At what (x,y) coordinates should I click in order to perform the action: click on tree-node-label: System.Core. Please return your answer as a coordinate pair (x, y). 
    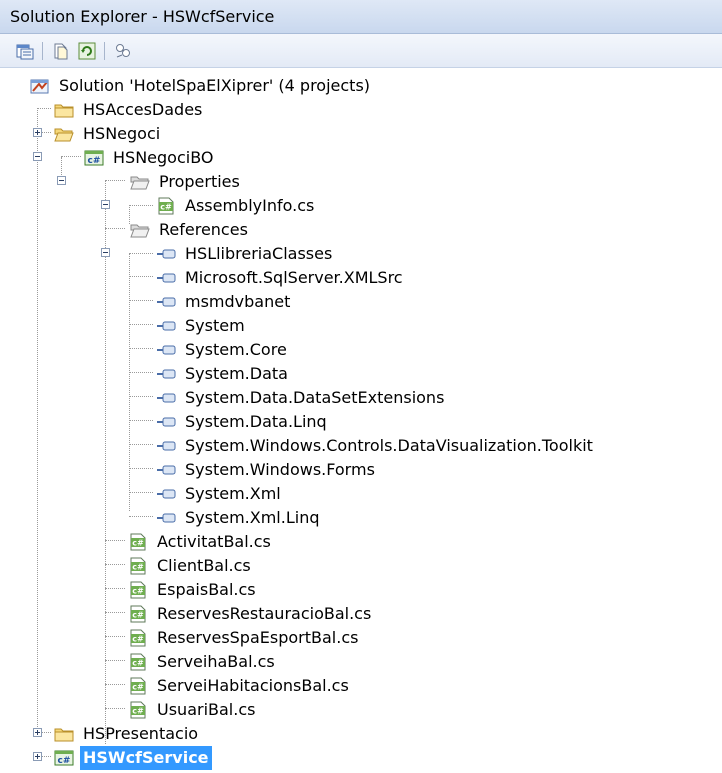
    Looking at the image, I should click on (236, 349).